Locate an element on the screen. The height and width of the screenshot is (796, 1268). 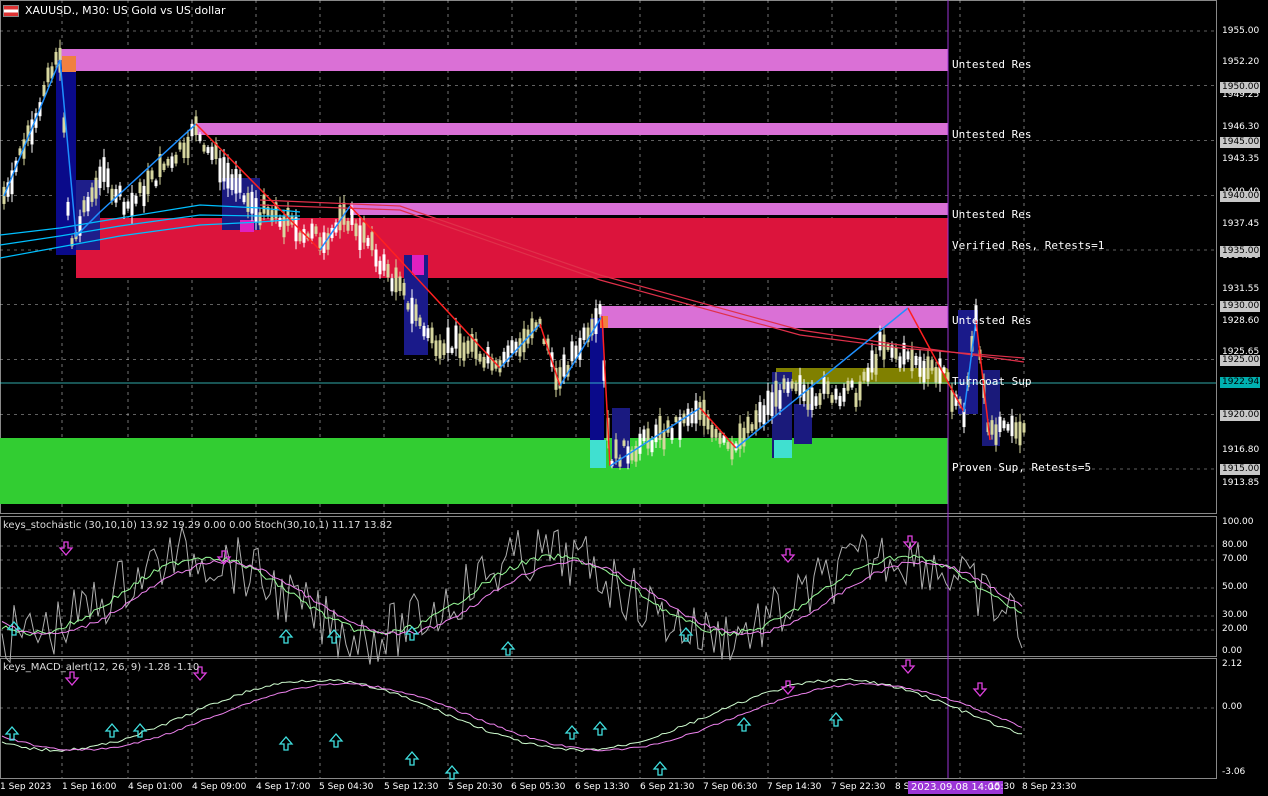
price-axis-label: 1931.55 is located at coordinates (1241, 289).